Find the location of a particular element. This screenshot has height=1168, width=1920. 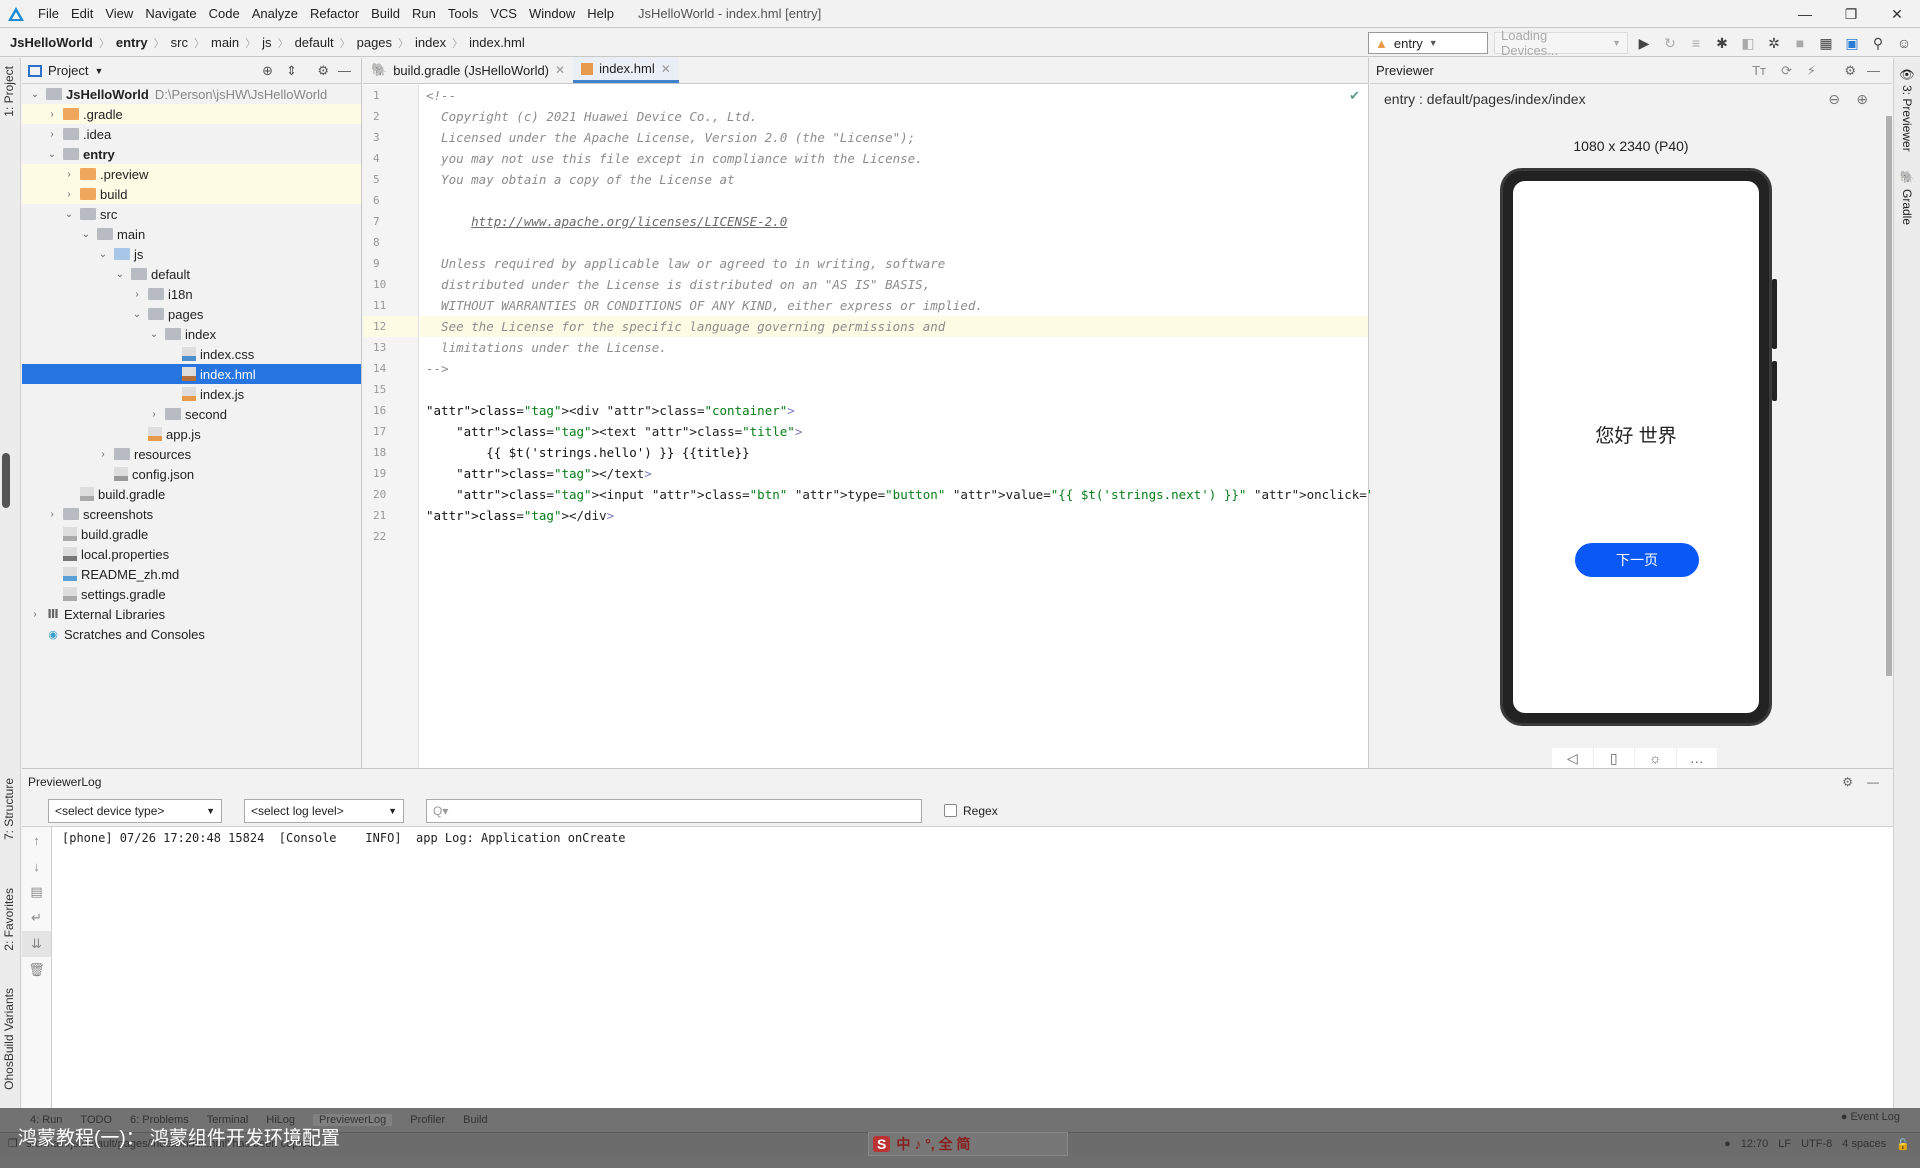

next-page-button: 下一页 is located at coordinates (1637, 560).